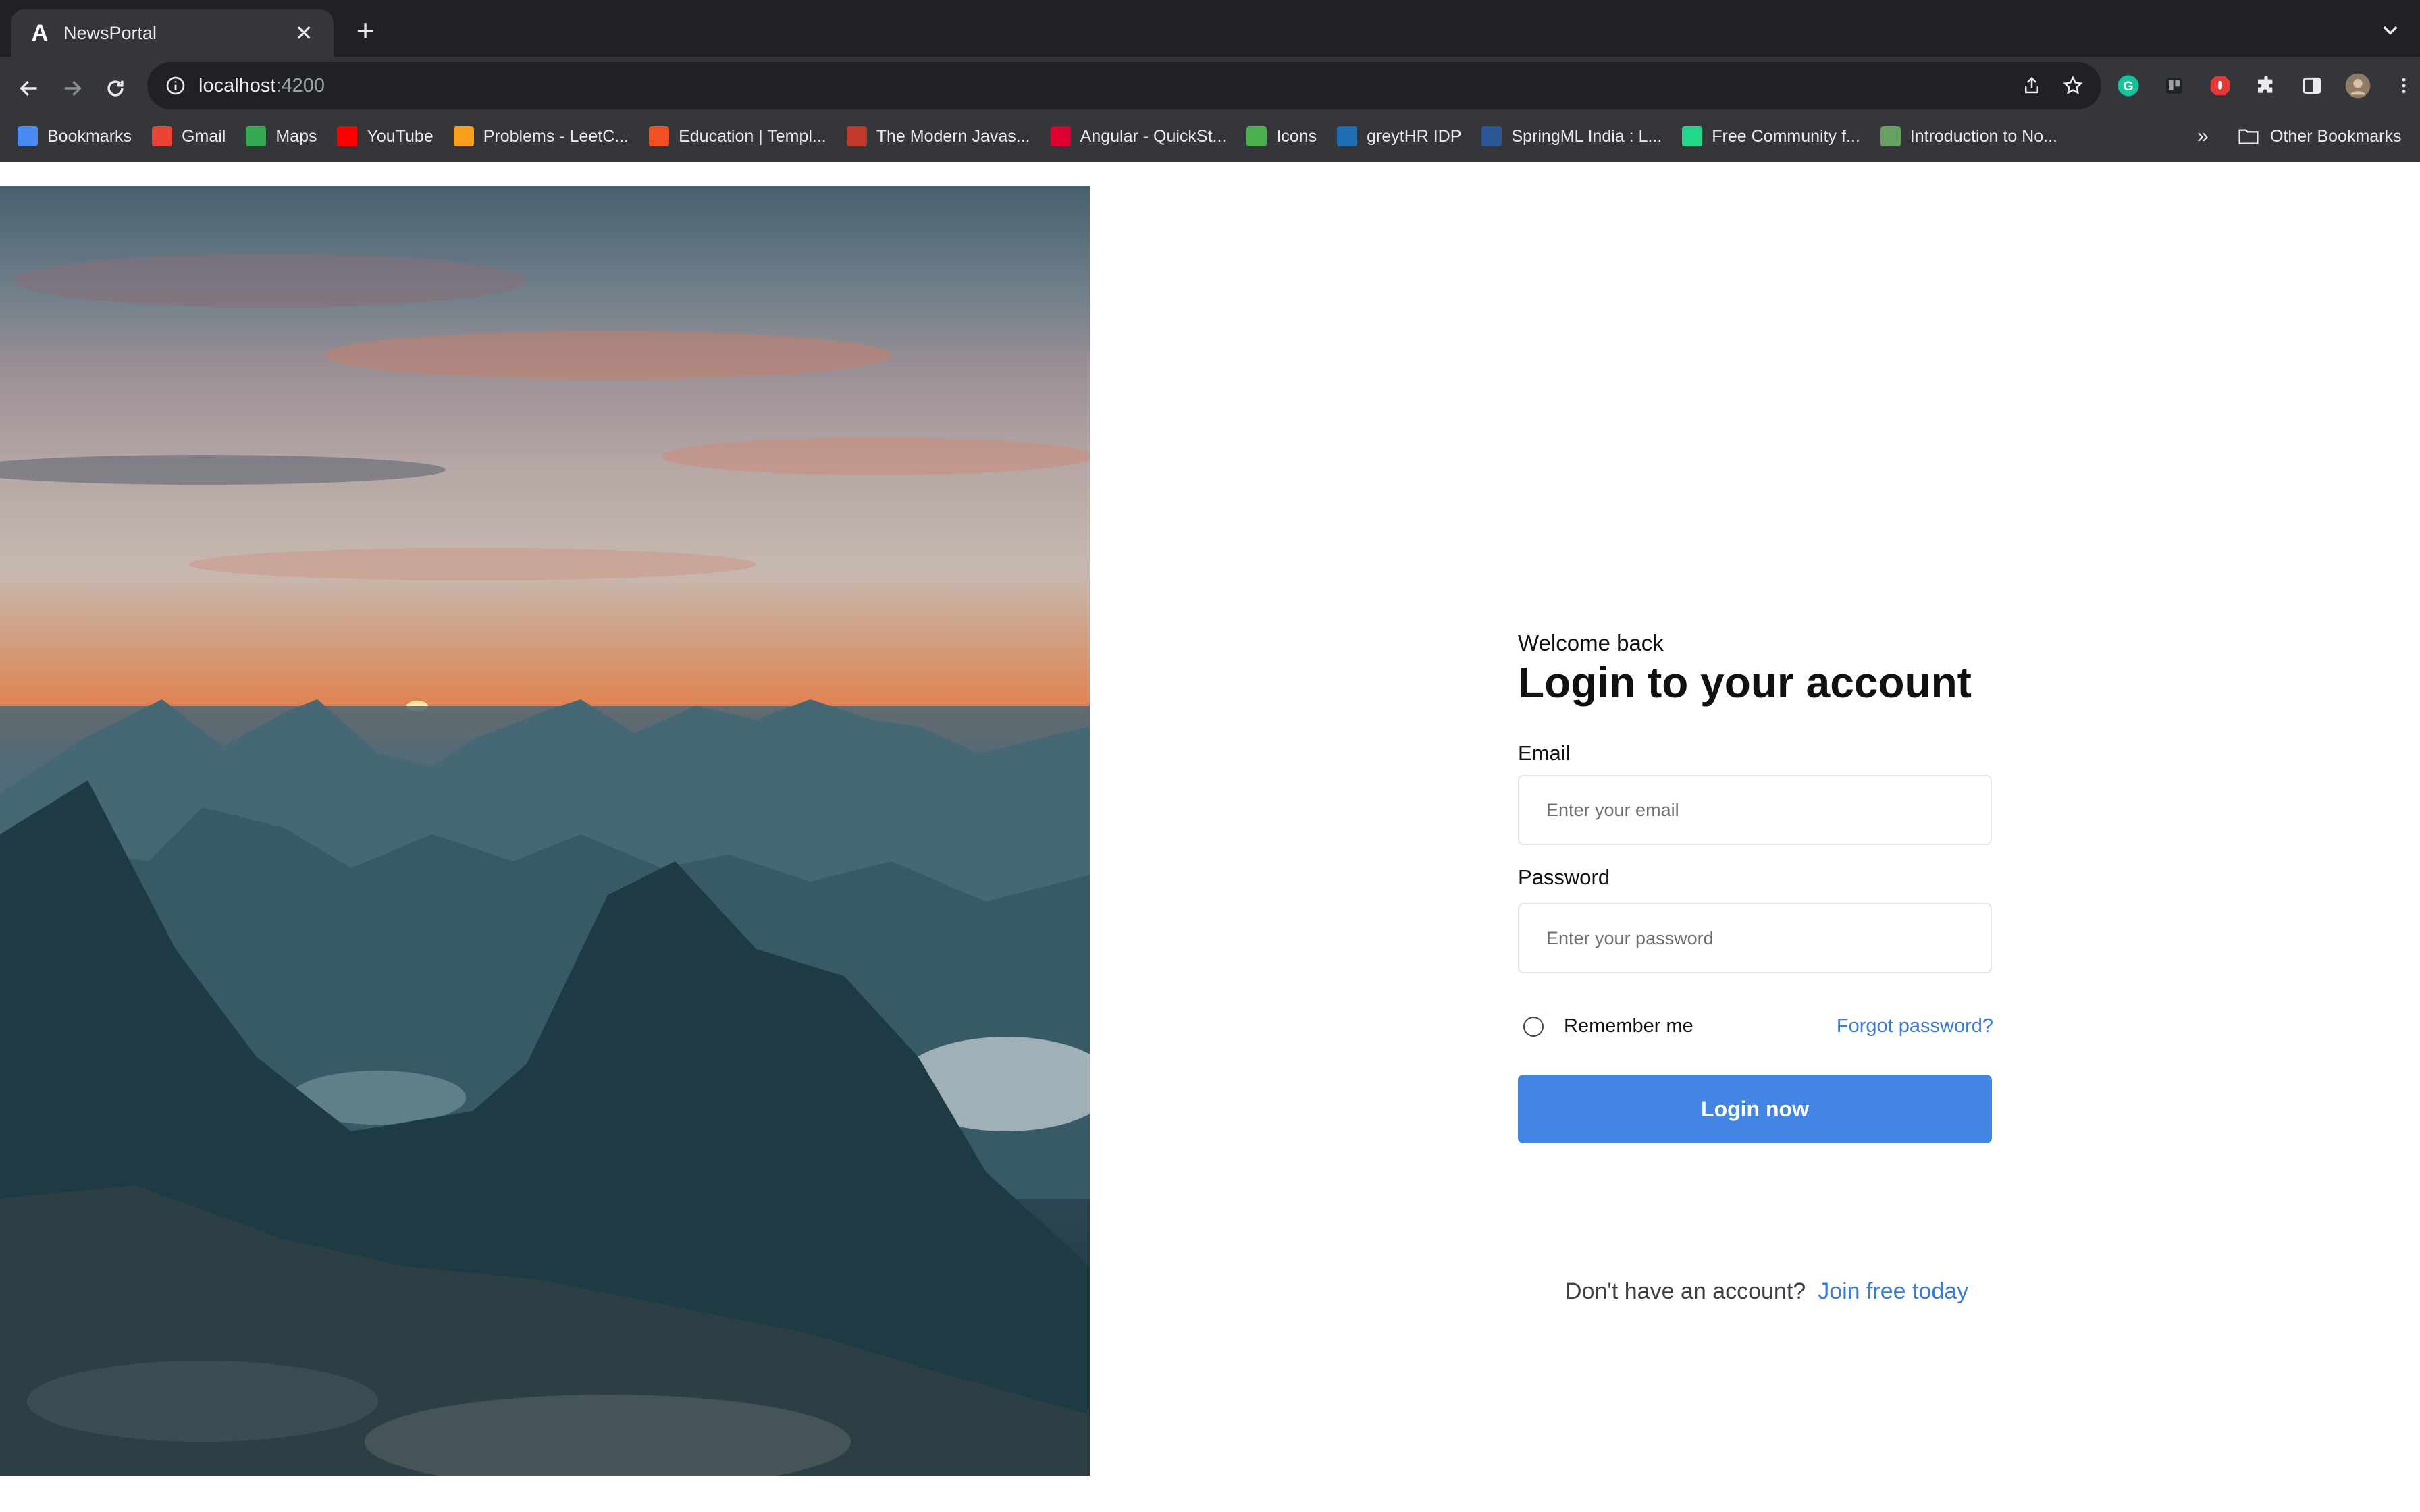 This screenshot has width=2420, height=1512. I want to click on bookmark-item: Bookmarks, so click(75, 136).